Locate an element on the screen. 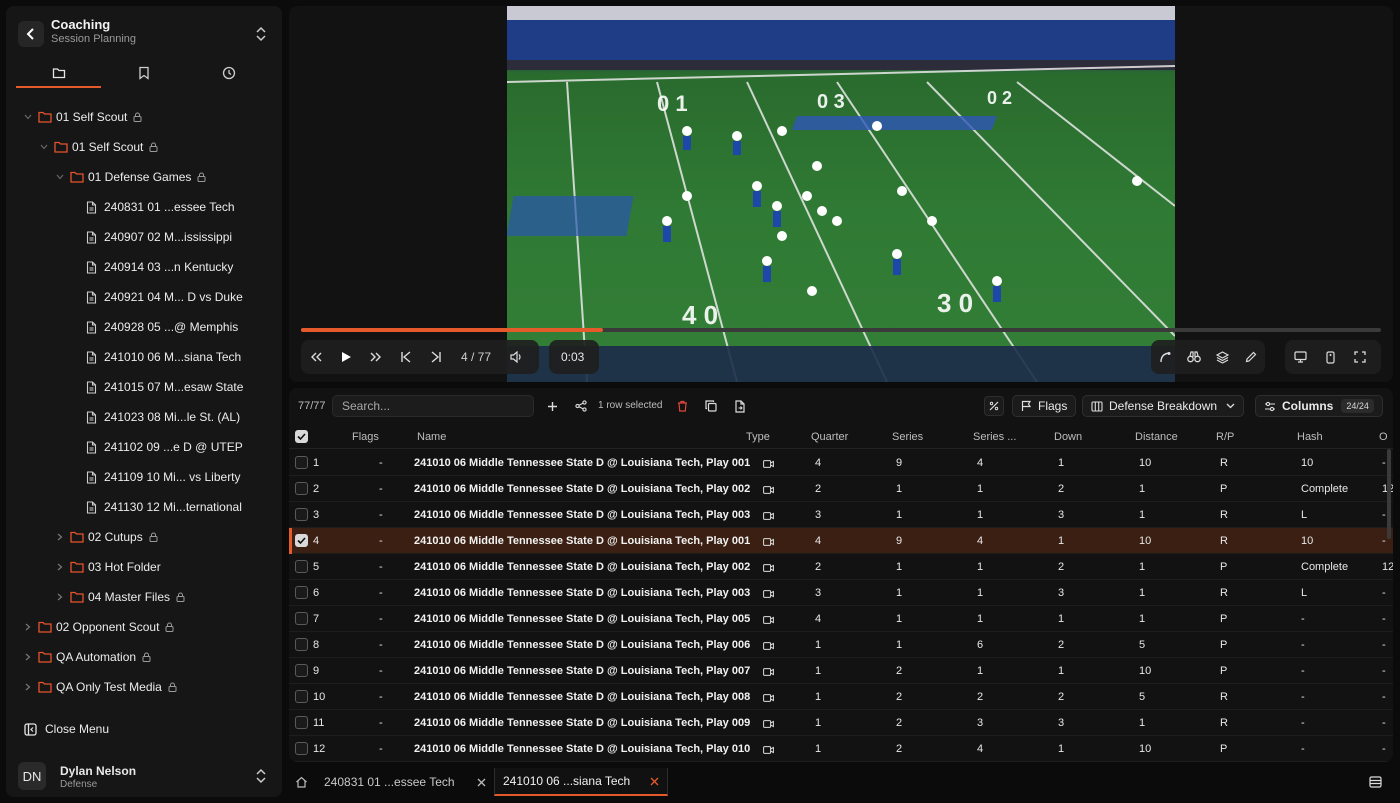 The height and width of the screenshot is (803, 1400). user-switcher: DN Dylan Nelson Defense is located at coordinates (144, 776).